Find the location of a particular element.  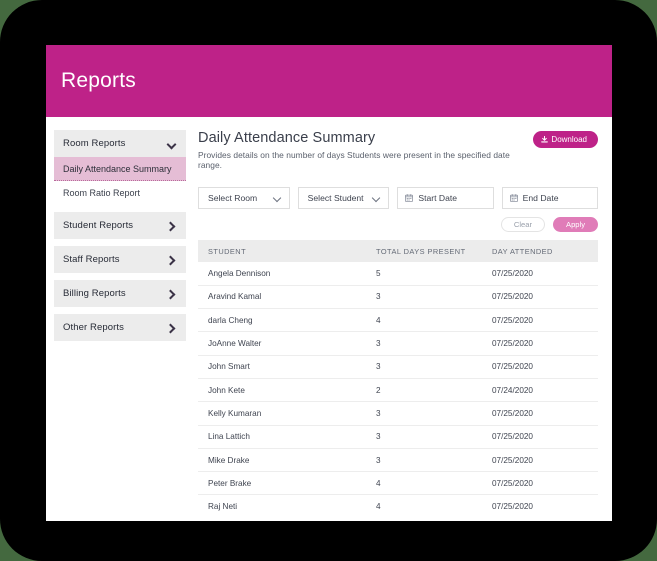

table-row: John Smart 3 07/25/2020 is located at coordinates (398, 367).